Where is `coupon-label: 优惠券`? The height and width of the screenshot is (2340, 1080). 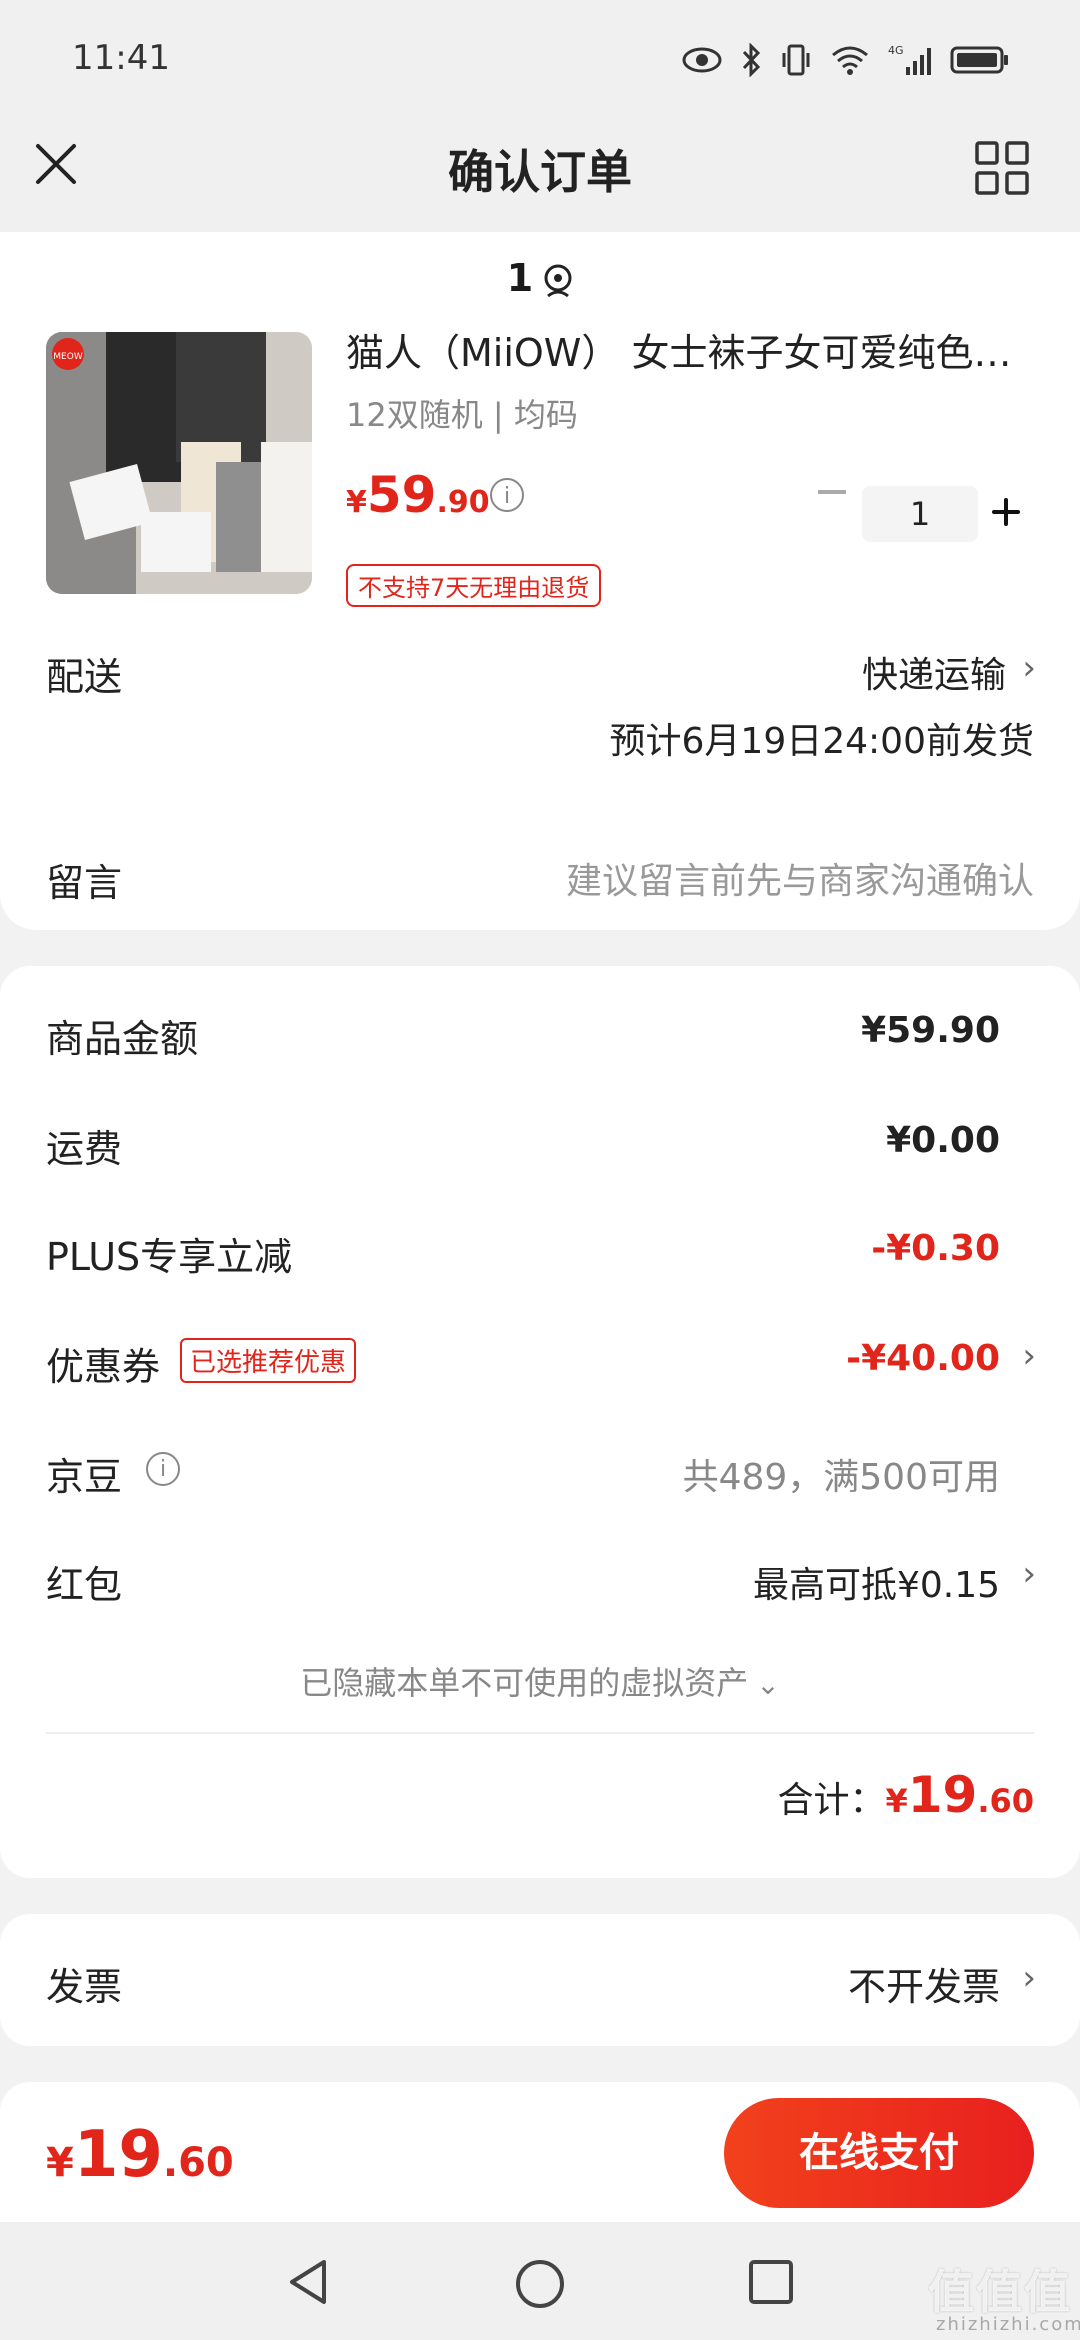 coupon-label: 优惠券 is located at coordinates (103, 1367).